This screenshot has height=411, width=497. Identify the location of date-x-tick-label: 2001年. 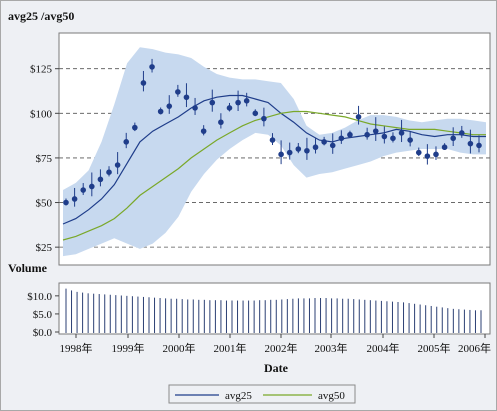
(230, 348).